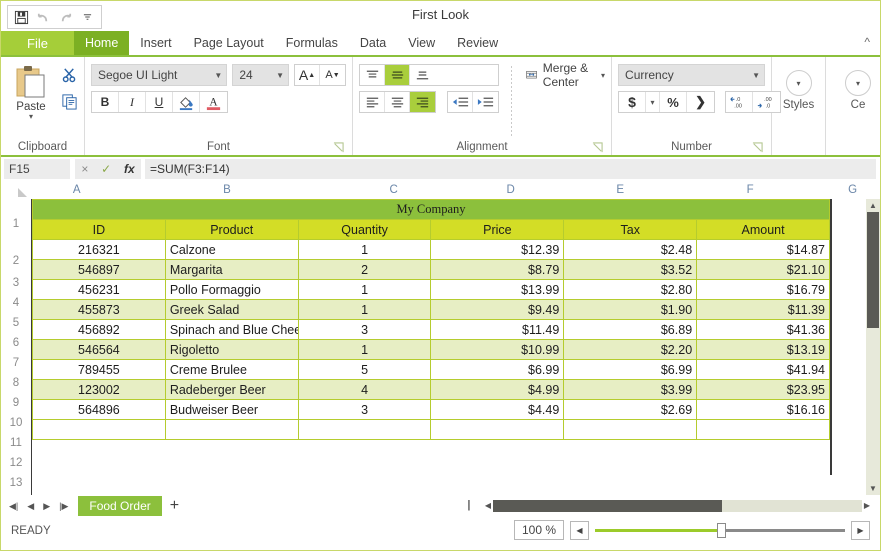 Image resolution: width=881 pixels, height=551 pixels. What do you see at coordinates (763, 249) in the screenshot?
I see `cell-amount: $14.87` at bounding box center [763, 249].